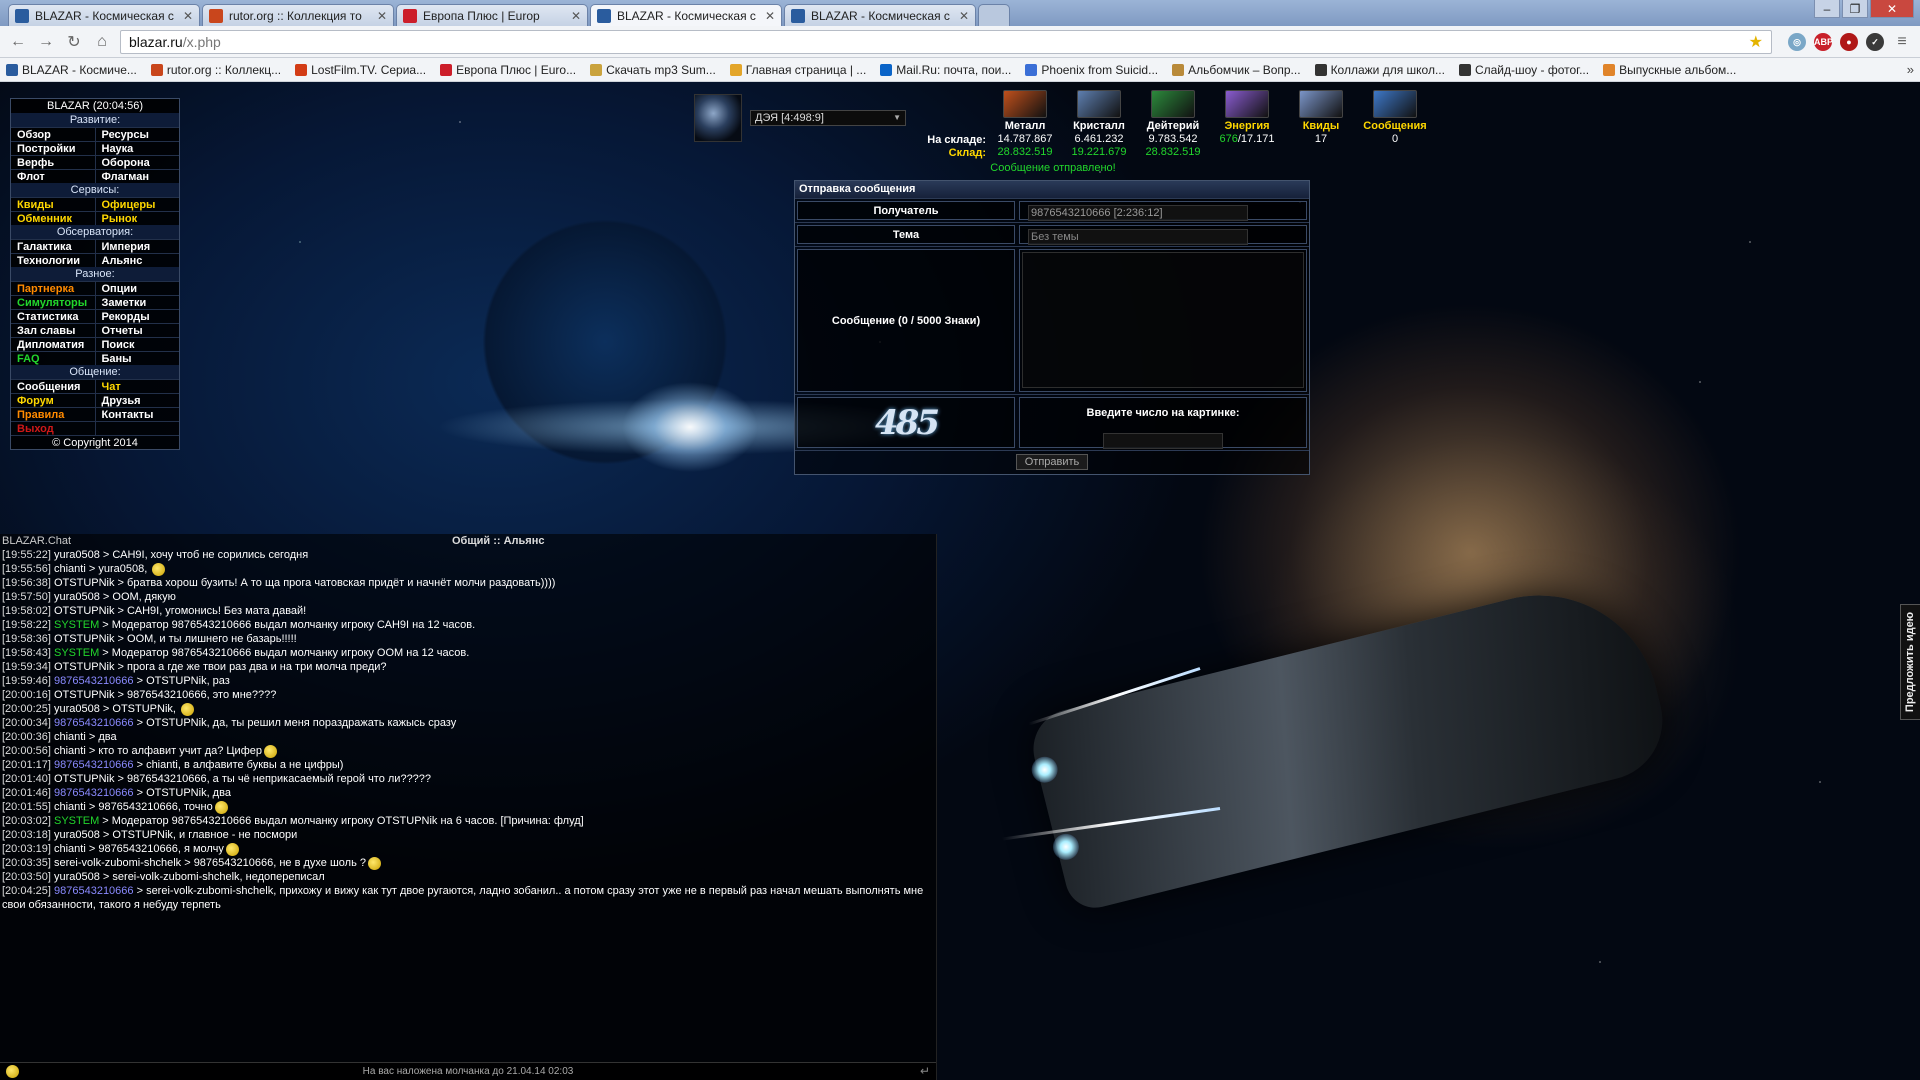  I want to click on menu-item: Постройки, so click(53, 148).